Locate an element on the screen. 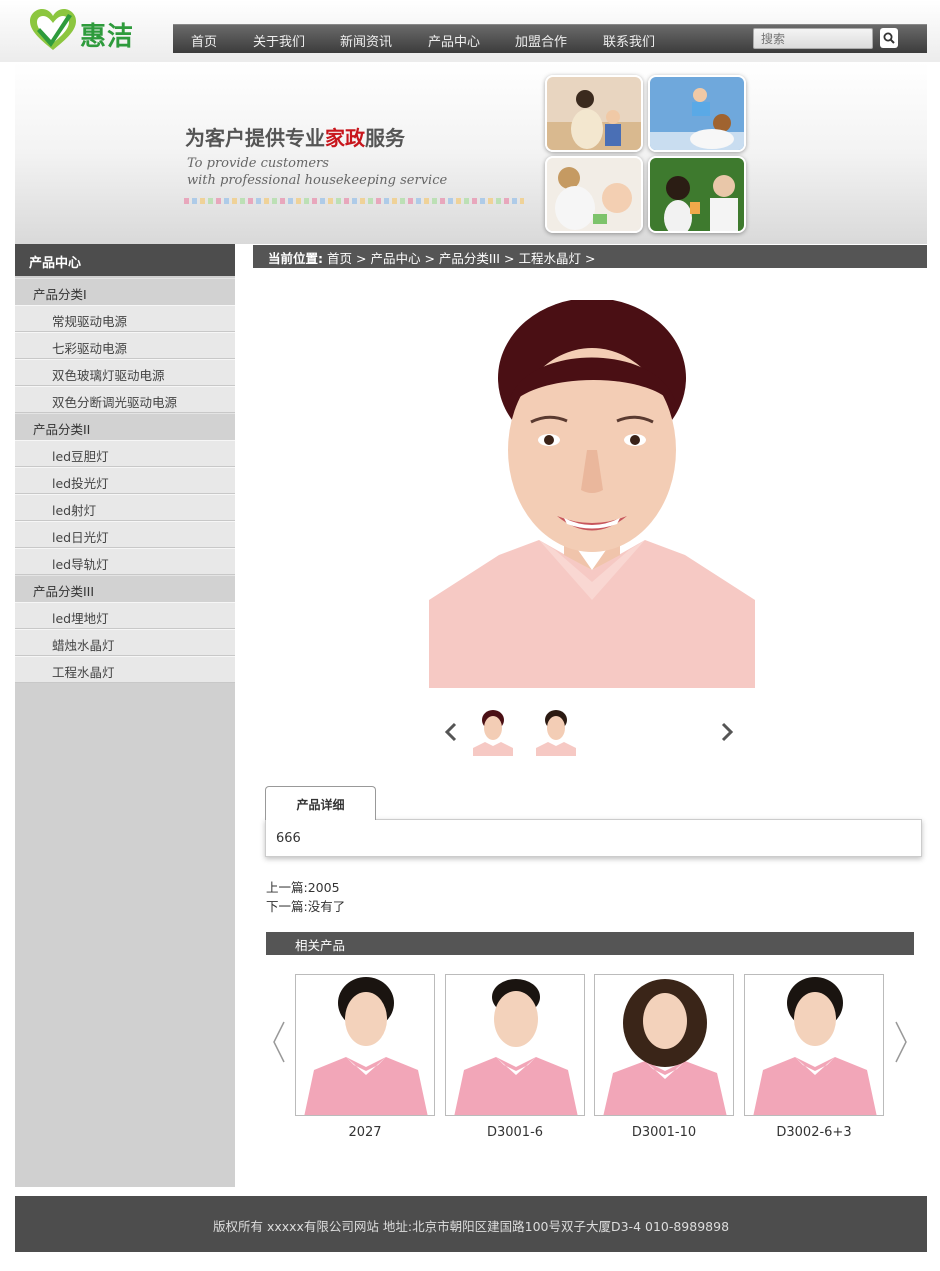 This screenshot has width=940, height=1271. search-button is located at coordinates (889, 38).